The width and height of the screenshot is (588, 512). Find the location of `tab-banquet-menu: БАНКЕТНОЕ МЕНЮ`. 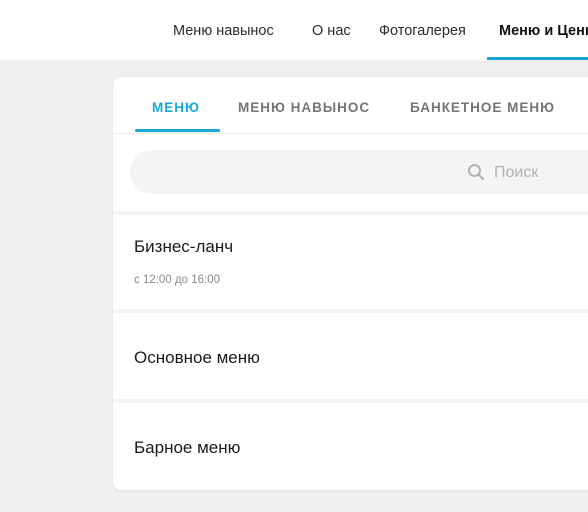

tab-banquet-menu: БАНКЕТНОЕ МЕНЮ is located at coordinates (482, 108).